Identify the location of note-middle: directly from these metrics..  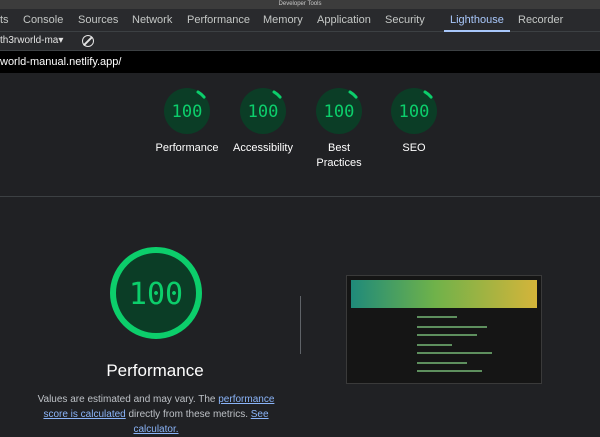
(188, 414).